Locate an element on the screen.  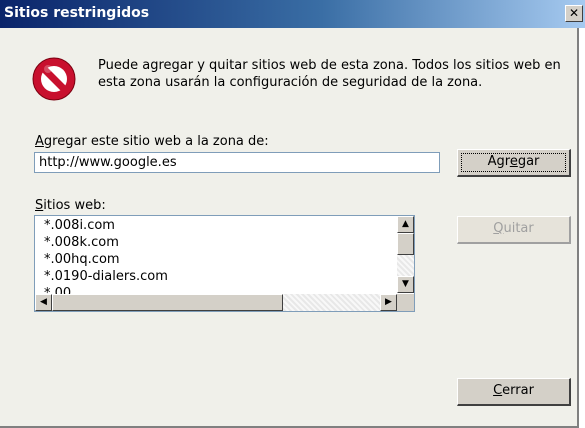
vertical-scrollbar: ▲ ▼ is located at coordinates (405, 254).